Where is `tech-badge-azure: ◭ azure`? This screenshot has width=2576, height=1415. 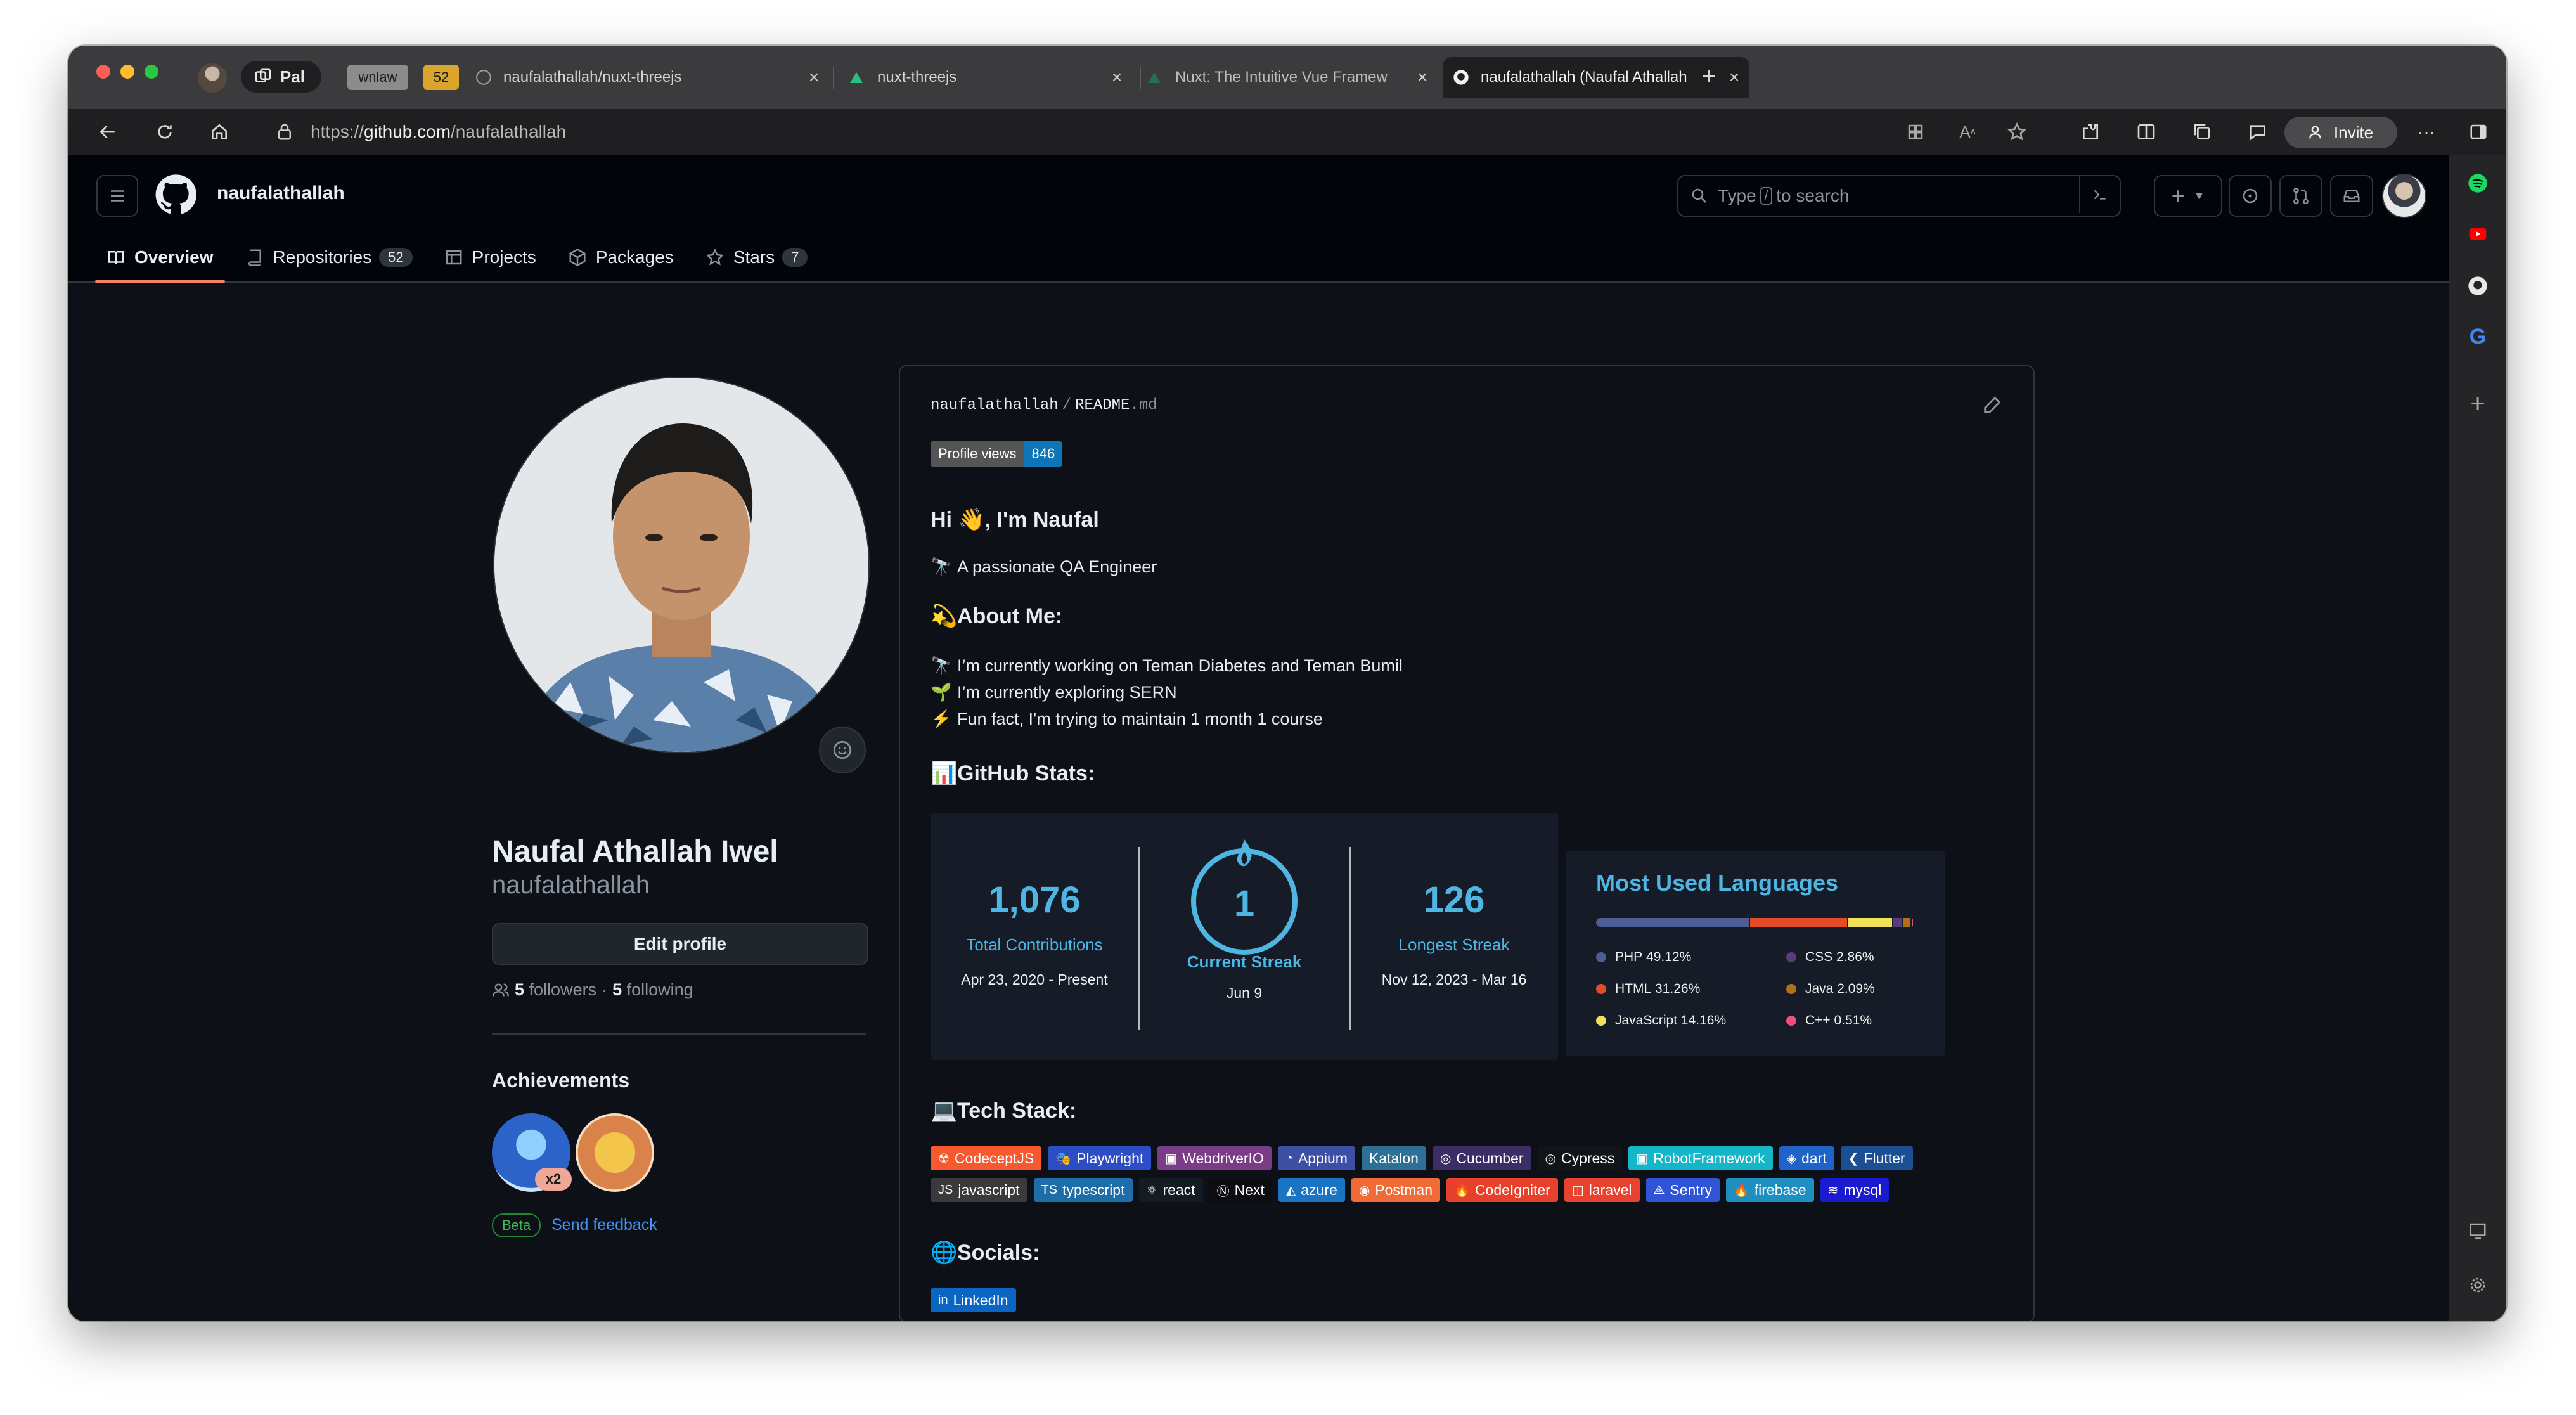
tech-badge-azure: ◭ azure is located at coordinates (1311, 1190).